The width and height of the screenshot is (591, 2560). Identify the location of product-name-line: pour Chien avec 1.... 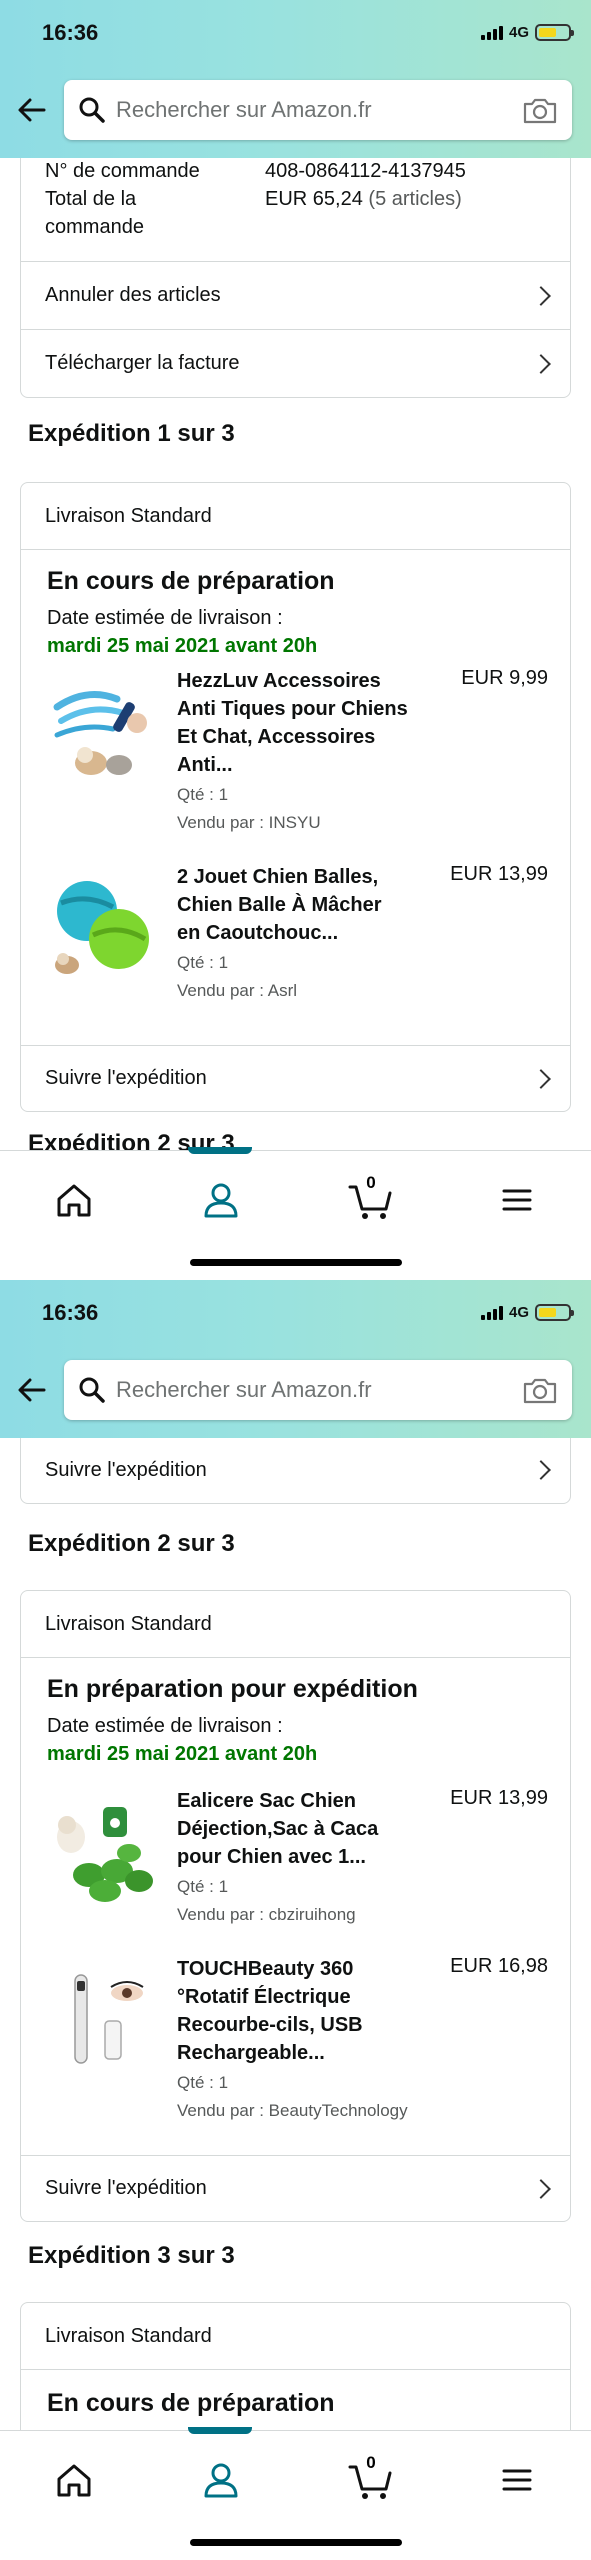
(271, 1857).